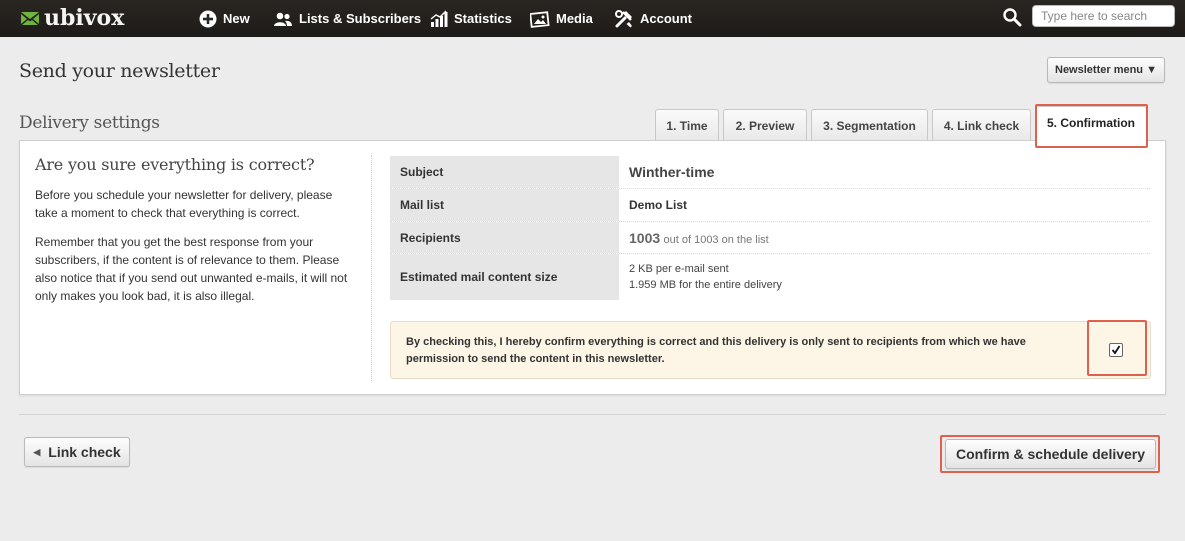  I want to click on recipients-note: out of 1003 on the list, so click(716, 239).